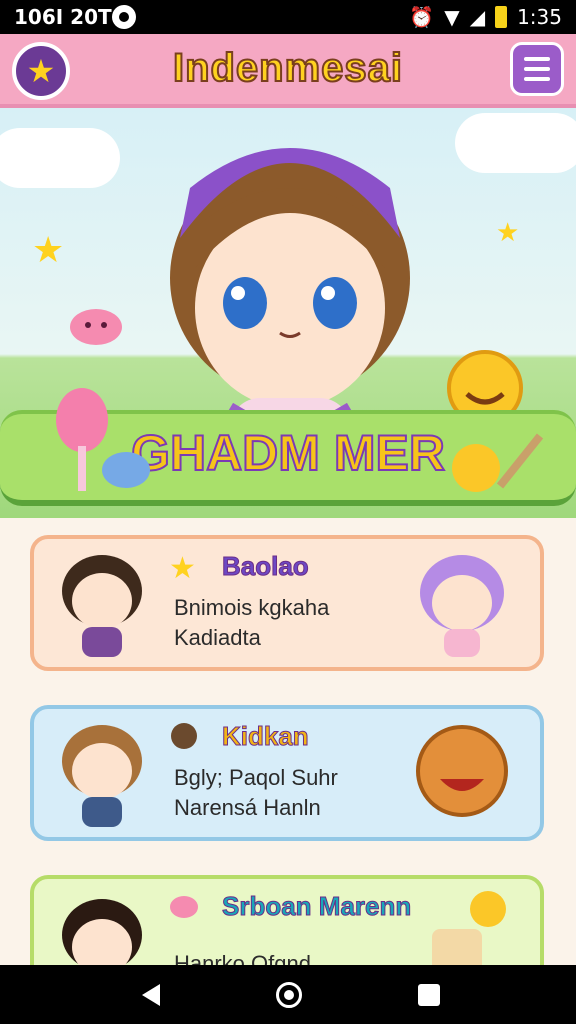 The height and width of the screenshot is (1024, 576). I want to click on title-banner: GHADM MER, so click(288, 447).